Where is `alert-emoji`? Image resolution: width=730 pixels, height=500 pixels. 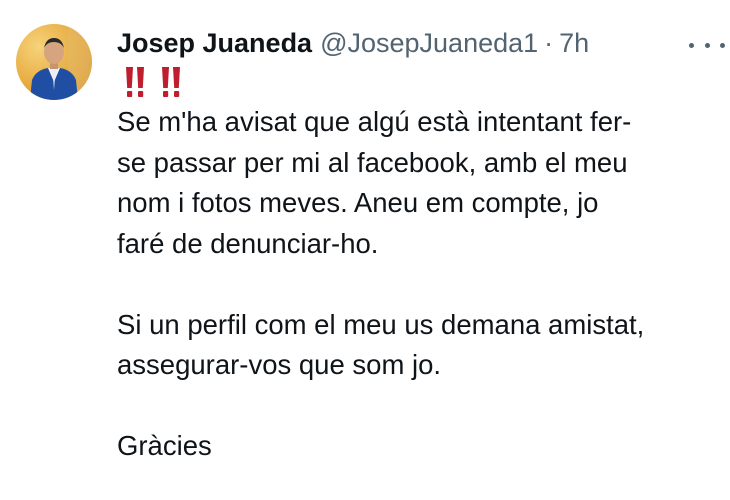 alert-emoji is located at coordinates (421, 82).